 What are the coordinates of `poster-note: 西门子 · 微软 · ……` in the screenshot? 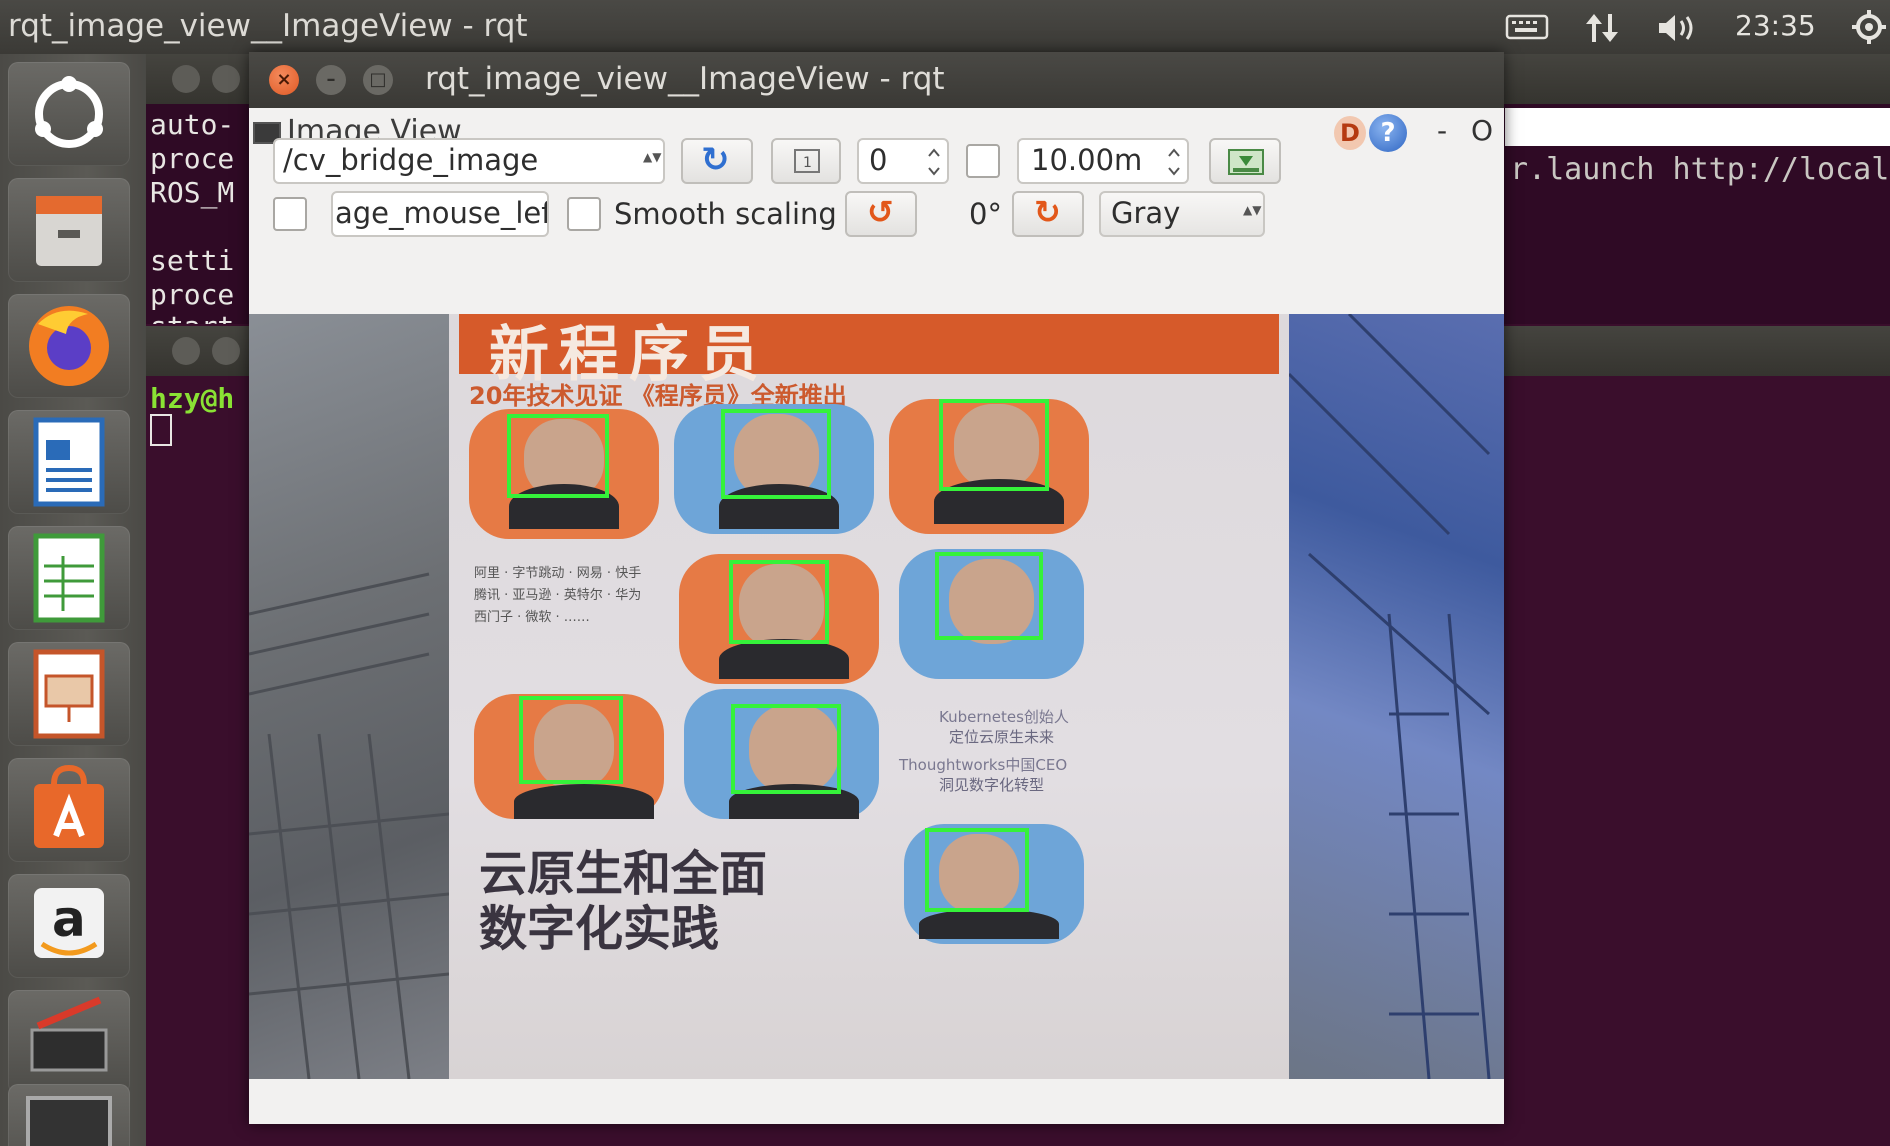 It's located at (532, 617).